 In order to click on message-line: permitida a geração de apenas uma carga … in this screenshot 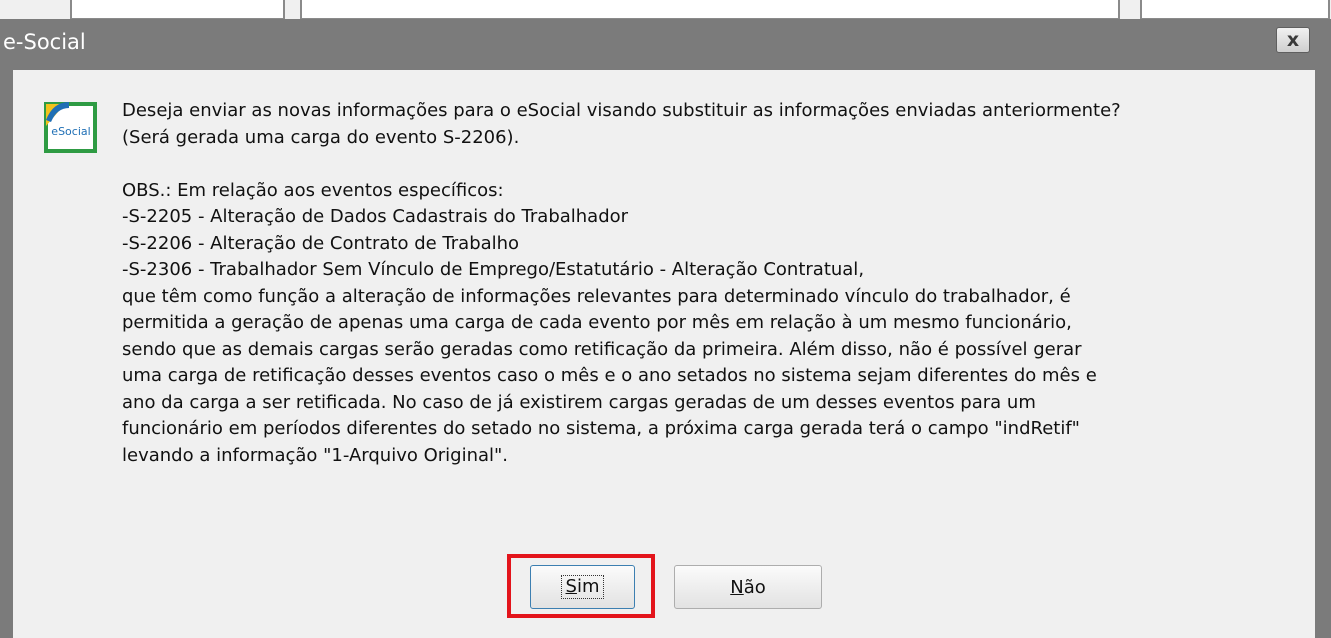, I will do `click(597, 322)`.